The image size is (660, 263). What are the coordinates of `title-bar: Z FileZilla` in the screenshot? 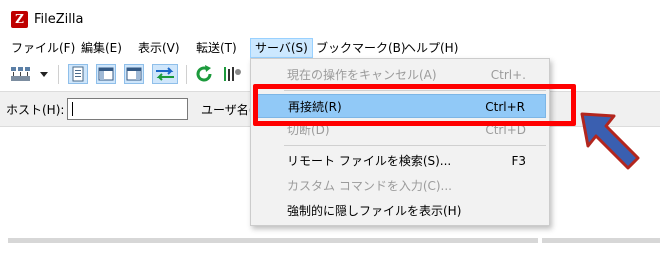 It's located at (330, 19).